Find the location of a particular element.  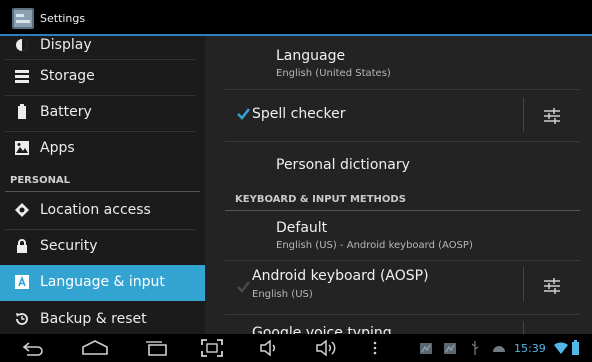

sidebar-item-label: Backup & reset is located at coordinates (93, 319).